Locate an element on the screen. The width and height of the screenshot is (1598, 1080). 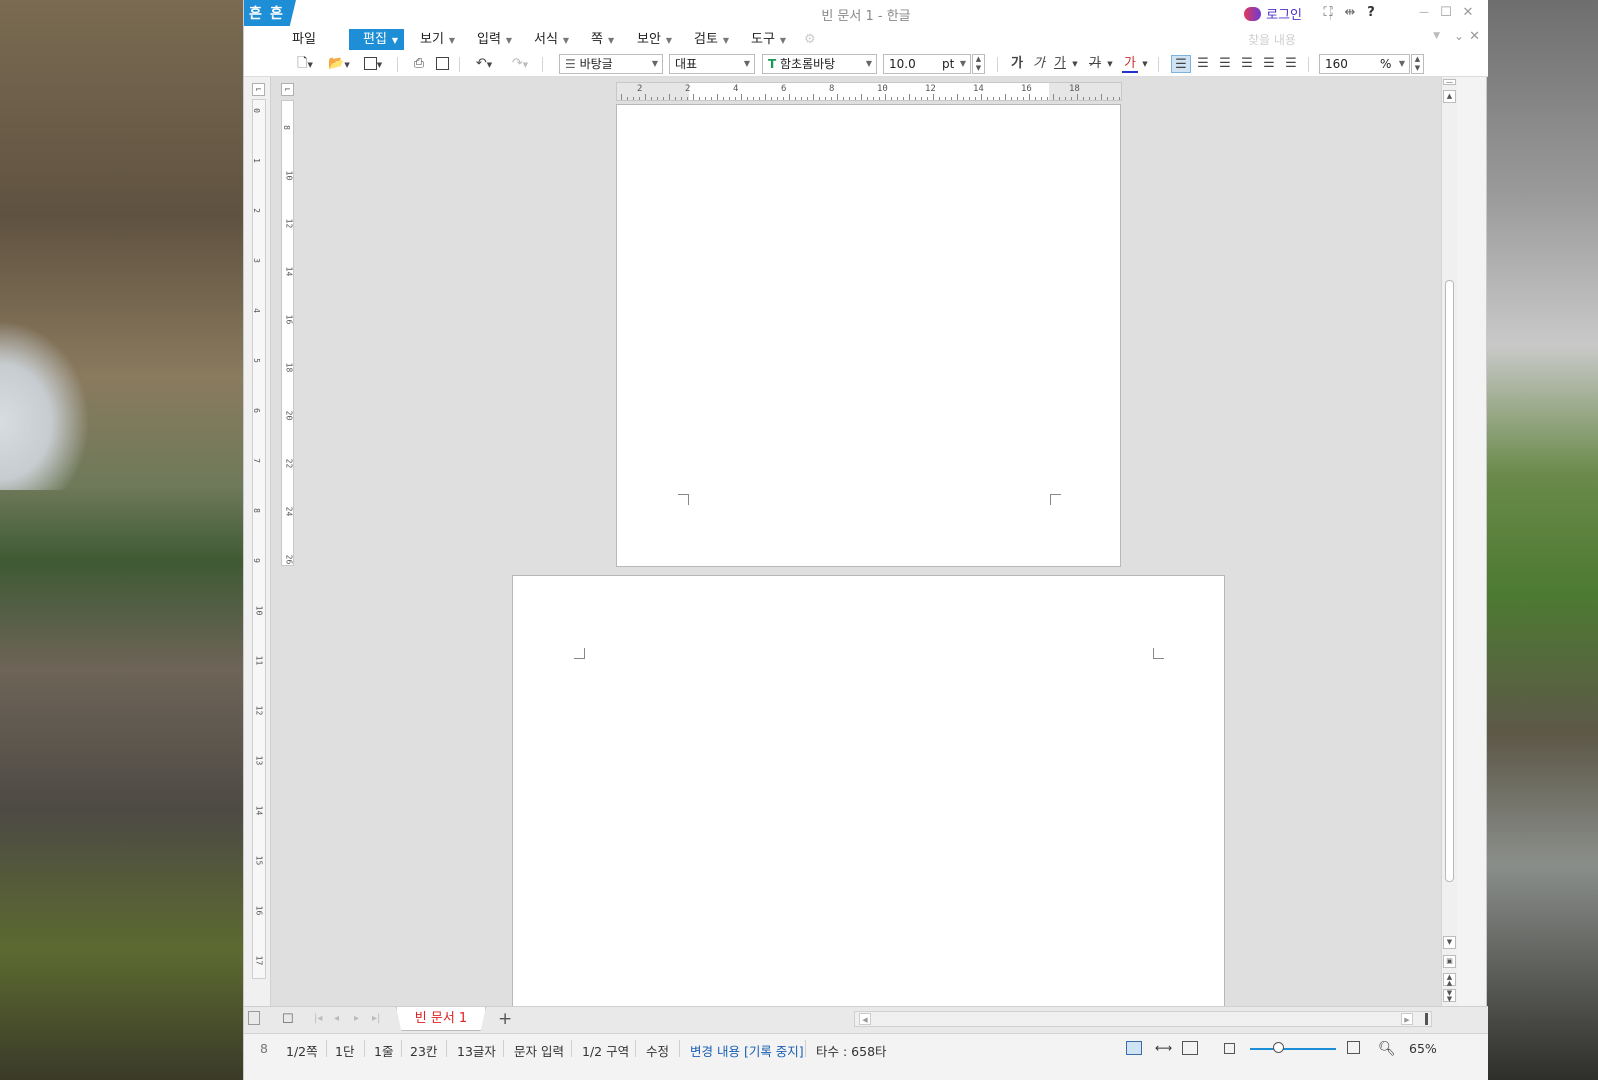
close-button: ✕ is located at coordinates (1468, 13).